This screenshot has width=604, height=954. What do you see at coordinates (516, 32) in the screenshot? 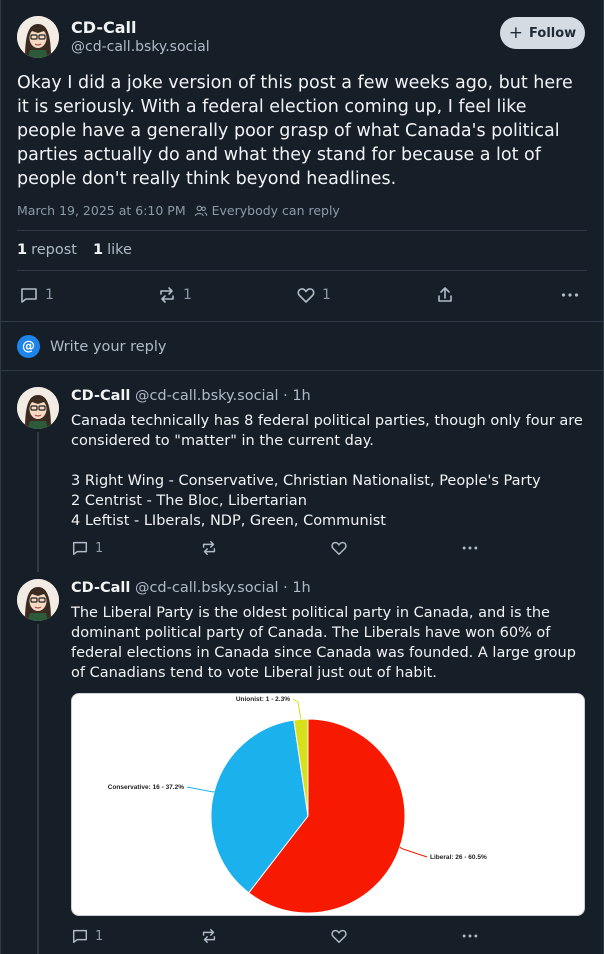
I see `plus-icon: +` at bounding box center [516, 32].